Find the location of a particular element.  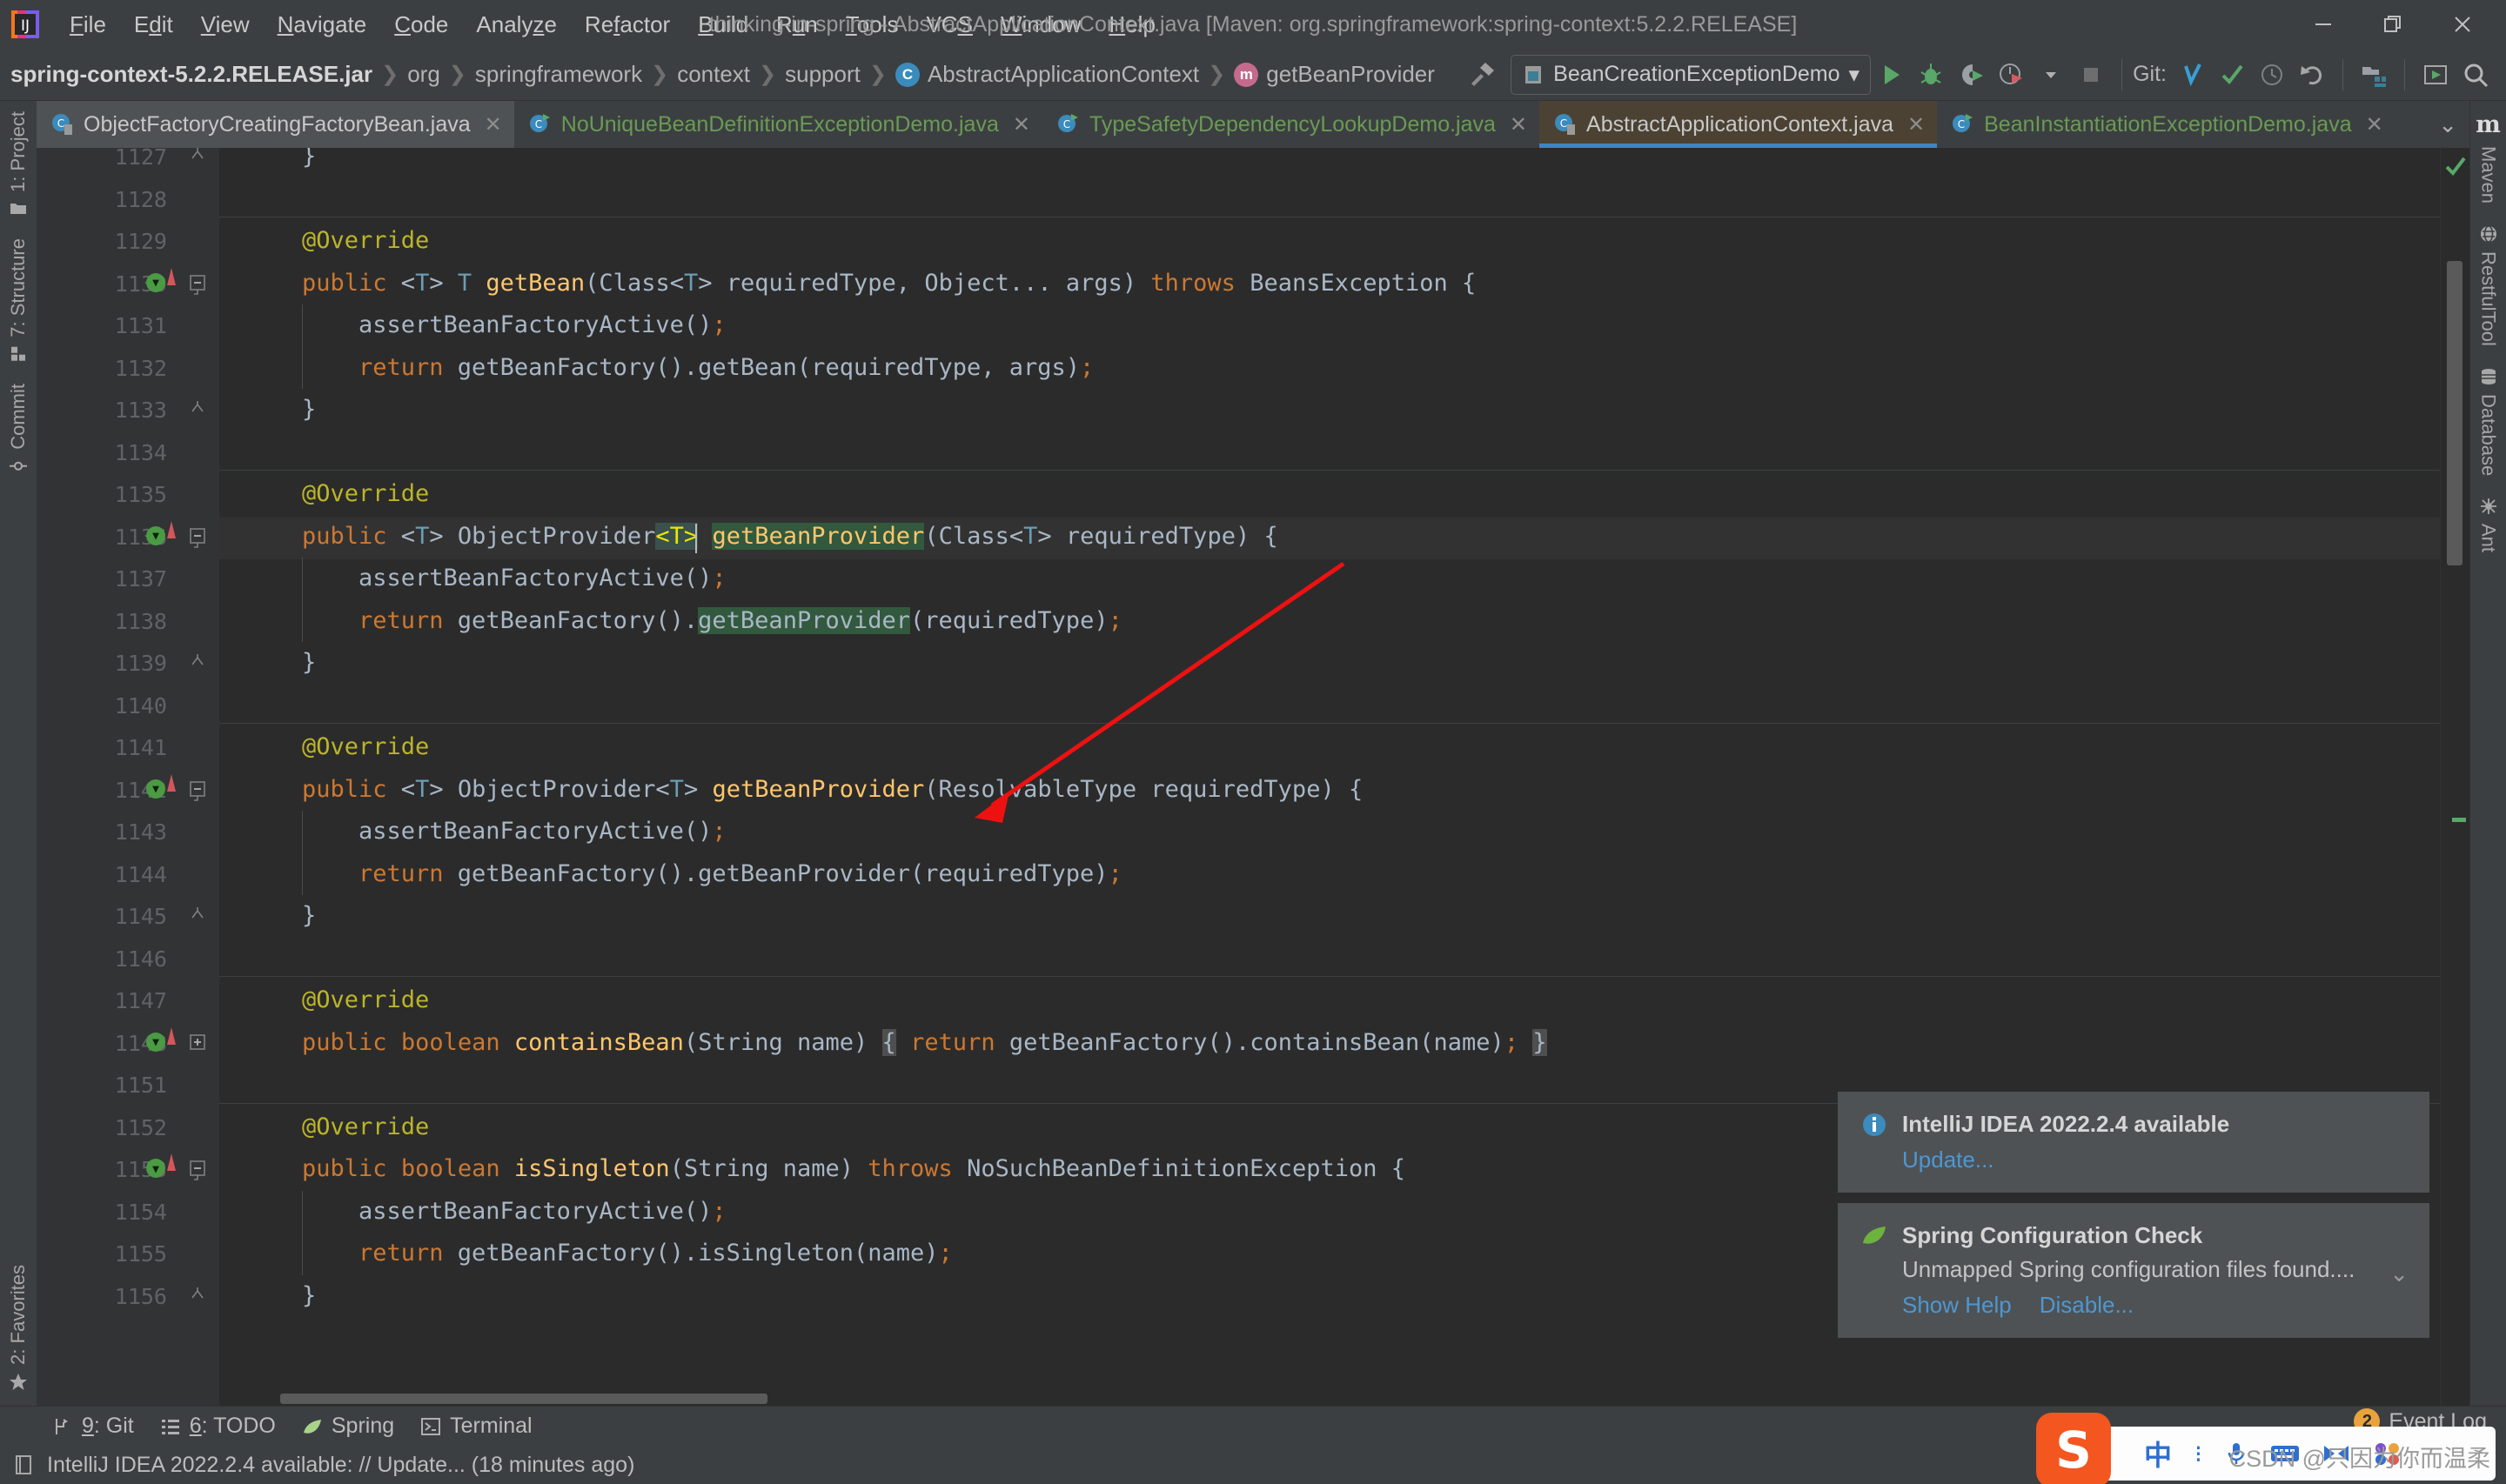

code-folding-gutter is located at coordinates (199, 777).